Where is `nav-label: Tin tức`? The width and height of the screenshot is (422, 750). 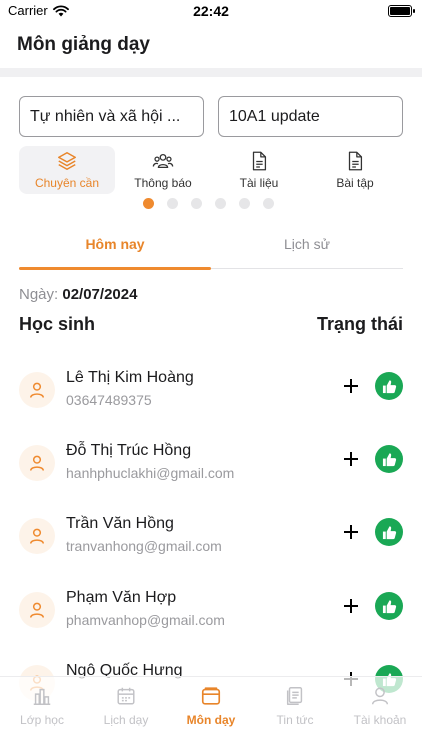
nav-label: Tin tức is located at coordinates (295, 720).